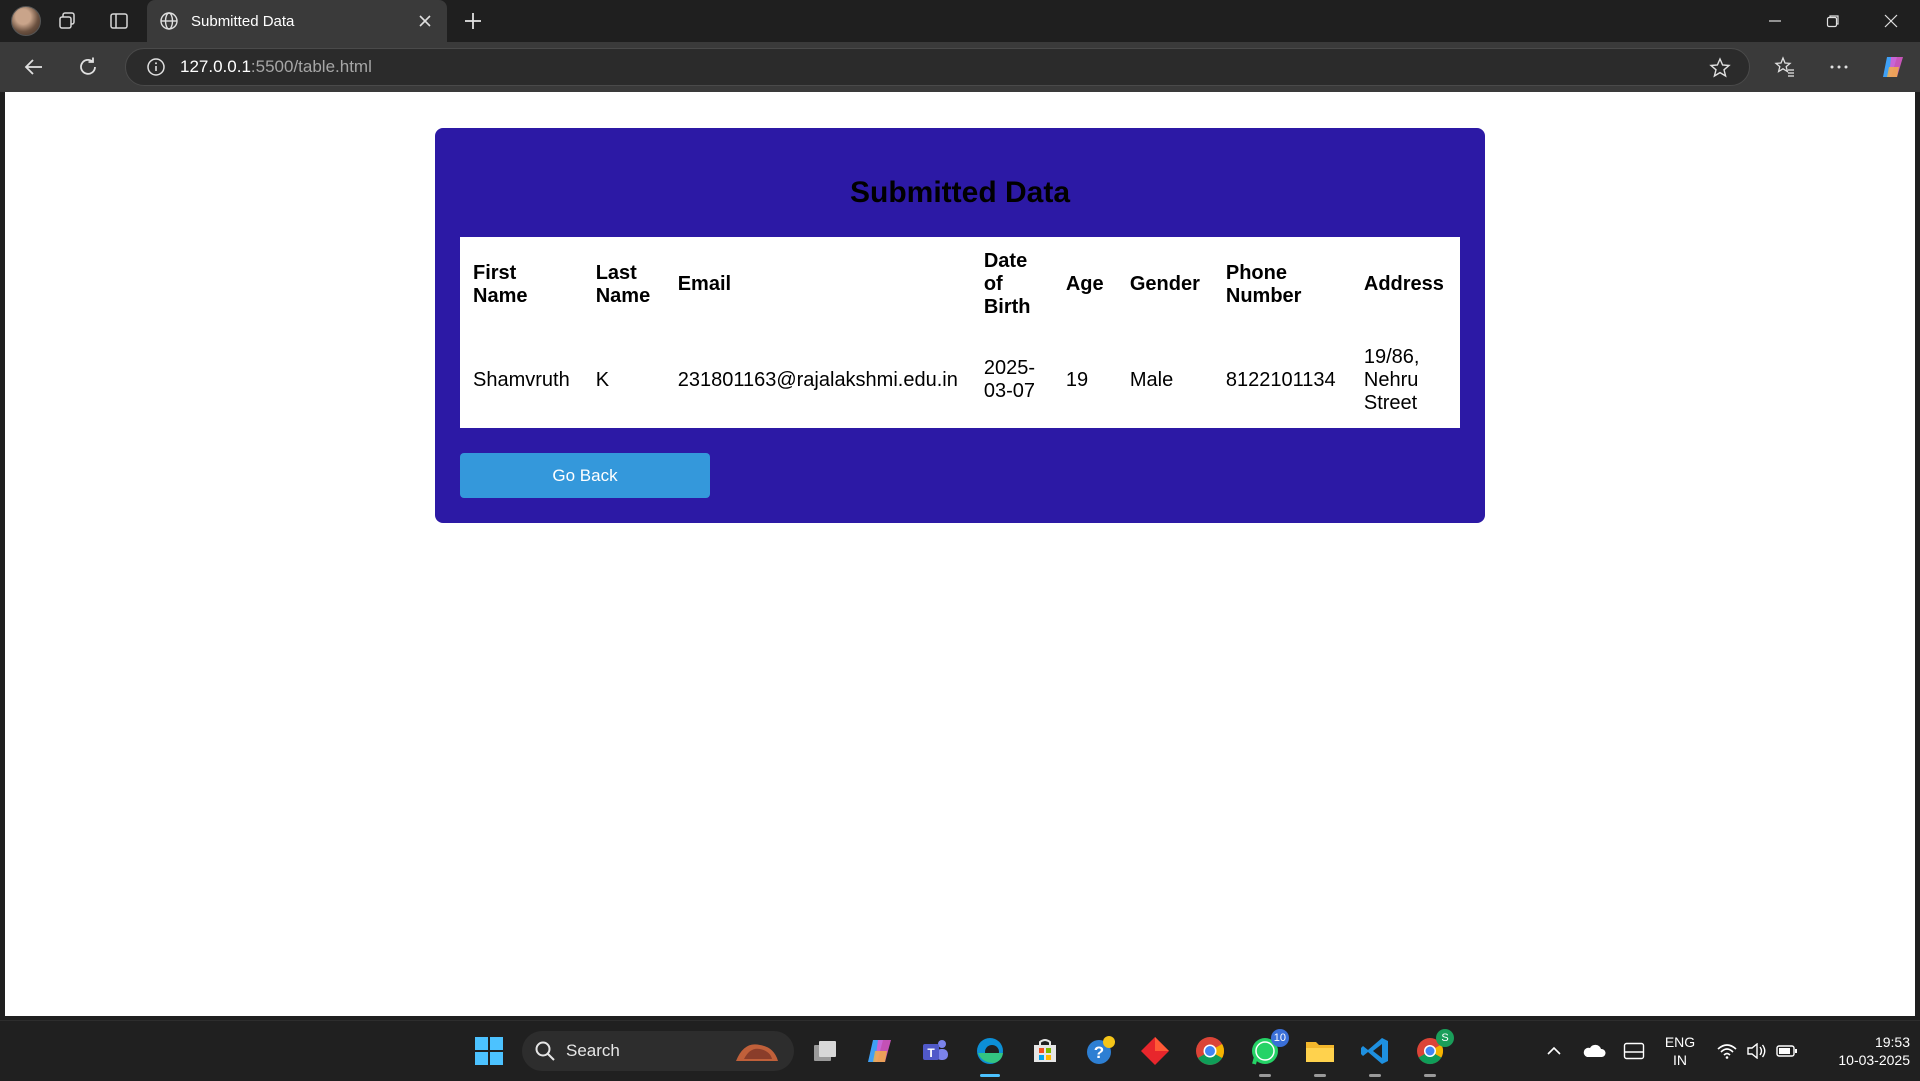 The width and height of the screenshot is (1920, 1081). I want to click on copilot-app-icon, so click(880, 1051).